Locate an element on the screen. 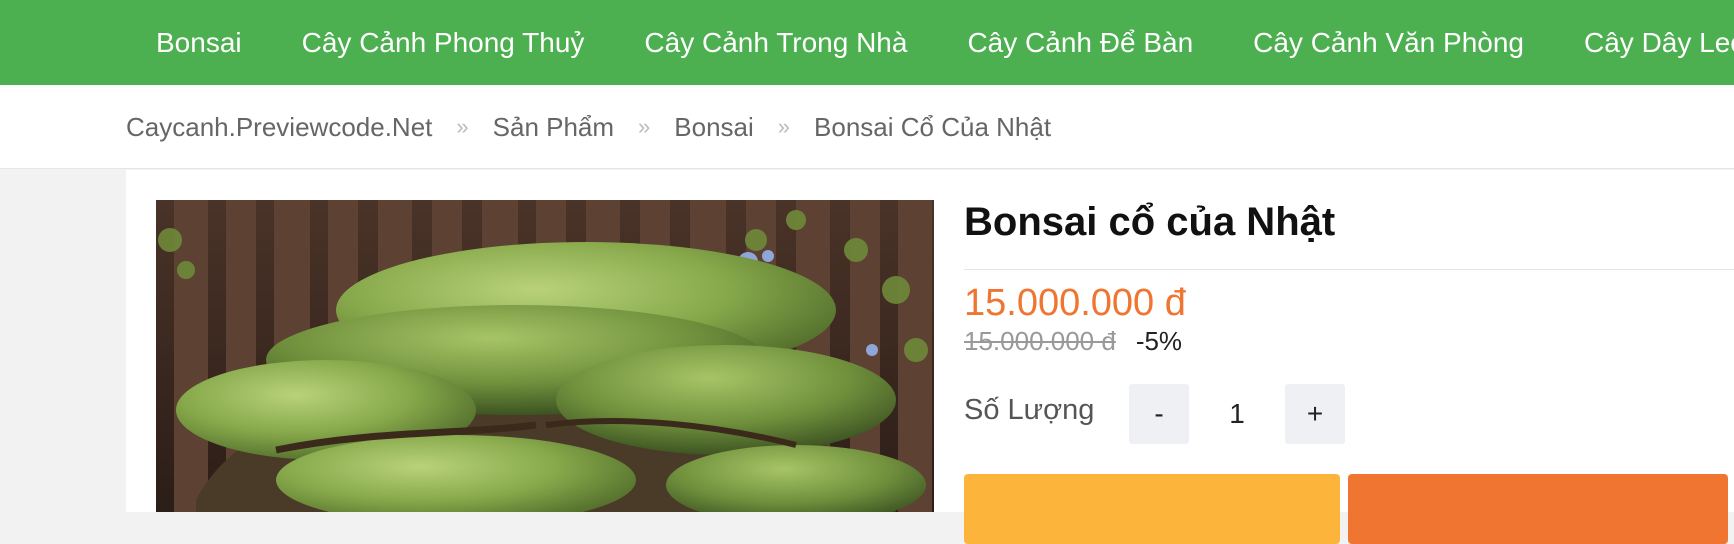 Image resolution: width=1734 pixels, height=544 pixels. nav-item-day-leo: Cây Dây Leo is located at coordinates (1659, 43).